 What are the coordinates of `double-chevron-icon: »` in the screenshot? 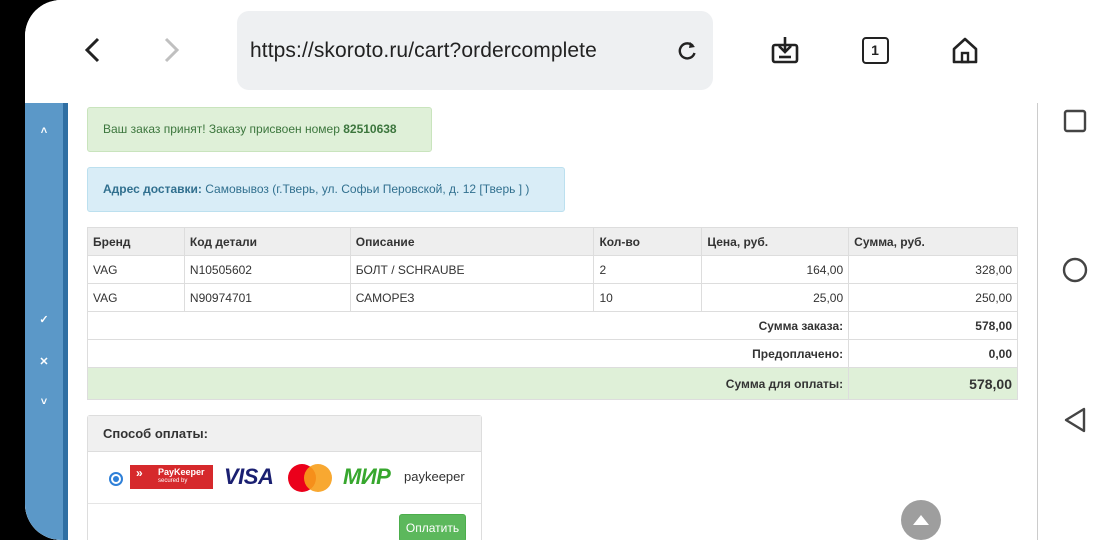 It's located at (139, 473).